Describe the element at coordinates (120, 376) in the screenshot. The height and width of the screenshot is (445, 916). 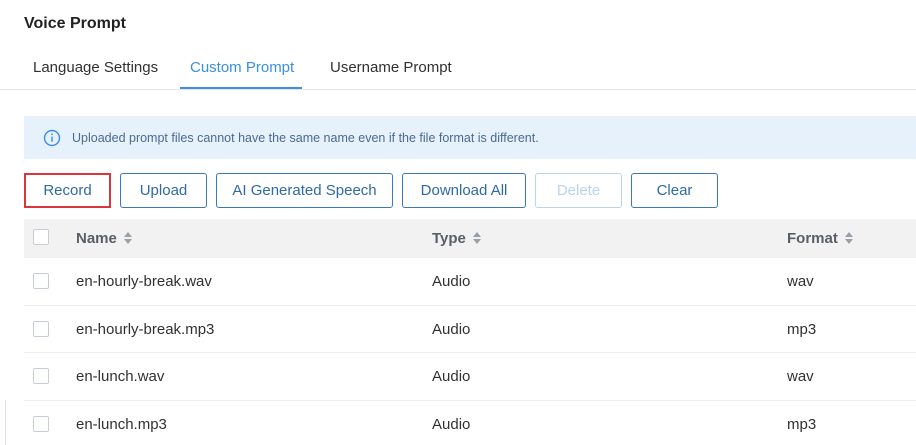
I see `cell-name: en-lunch.wav` at that location.